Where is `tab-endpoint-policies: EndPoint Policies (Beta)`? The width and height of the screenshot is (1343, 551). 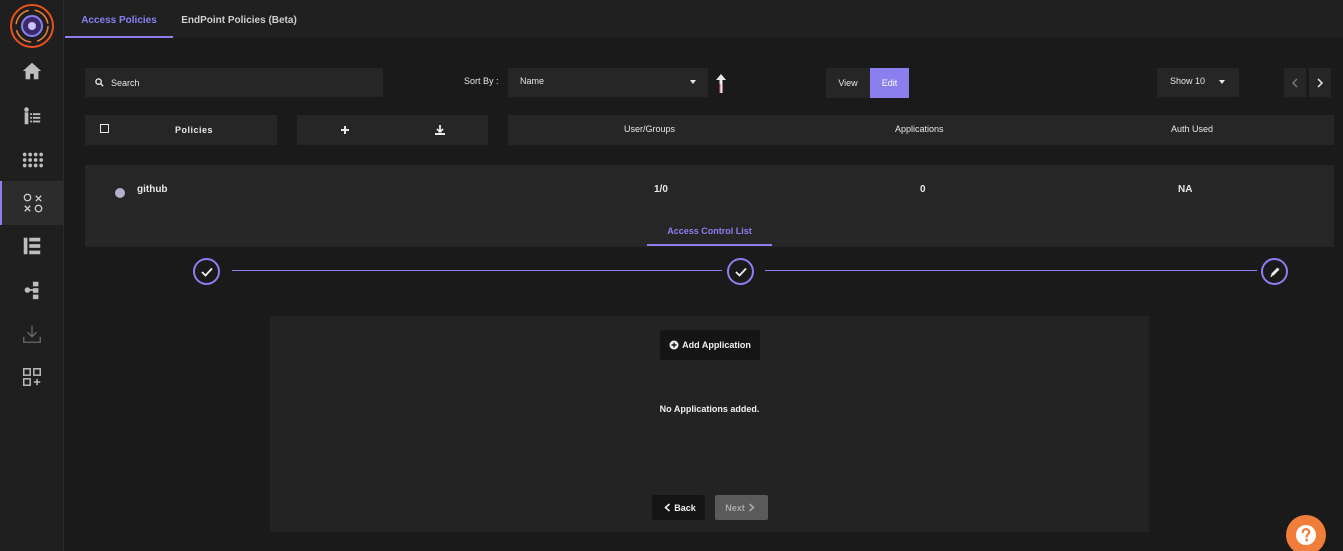 tab-endpoint-policies: EndPoint Policies (Beta) is located at coordinates (239, 19).